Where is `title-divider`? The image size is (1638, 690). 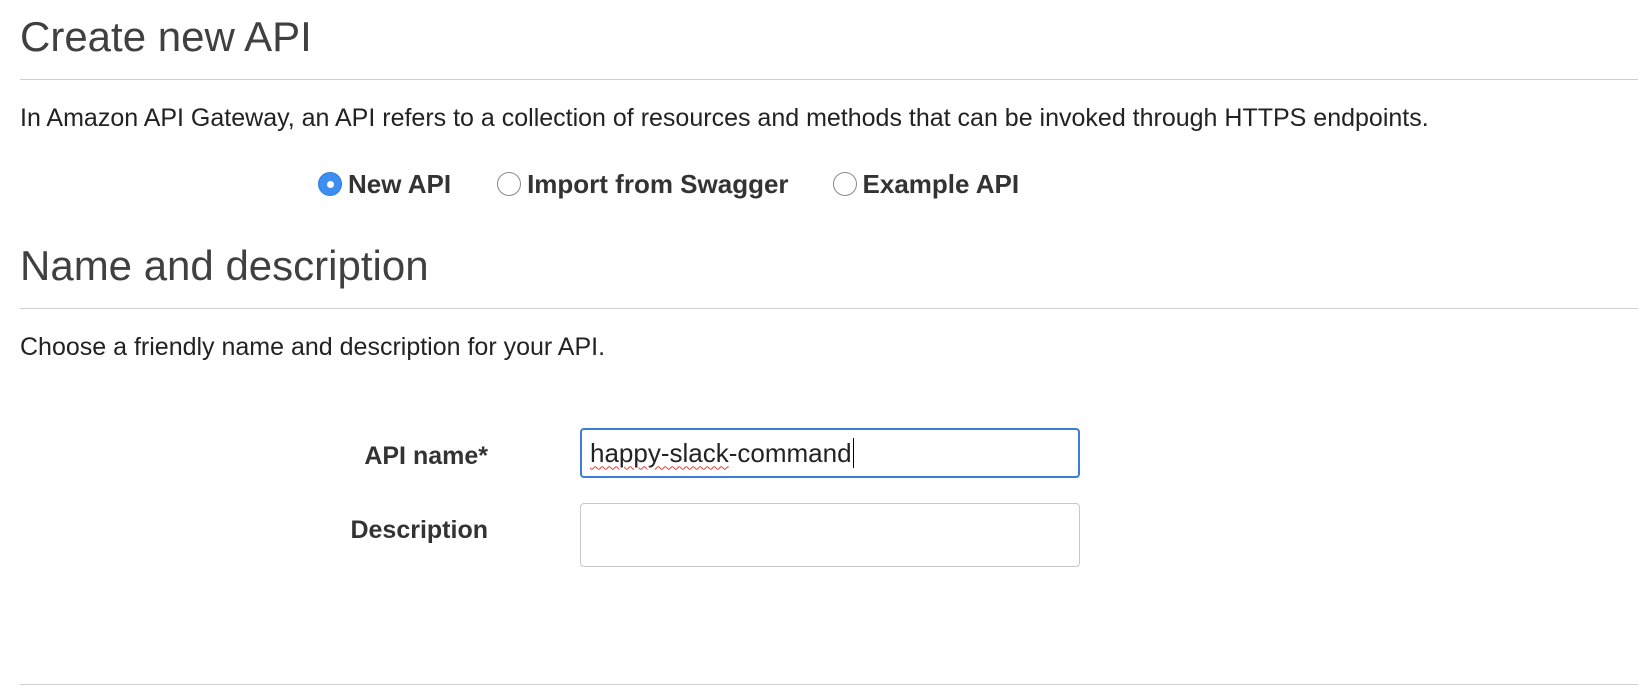
title-divider is located at coordinates (829, 79).